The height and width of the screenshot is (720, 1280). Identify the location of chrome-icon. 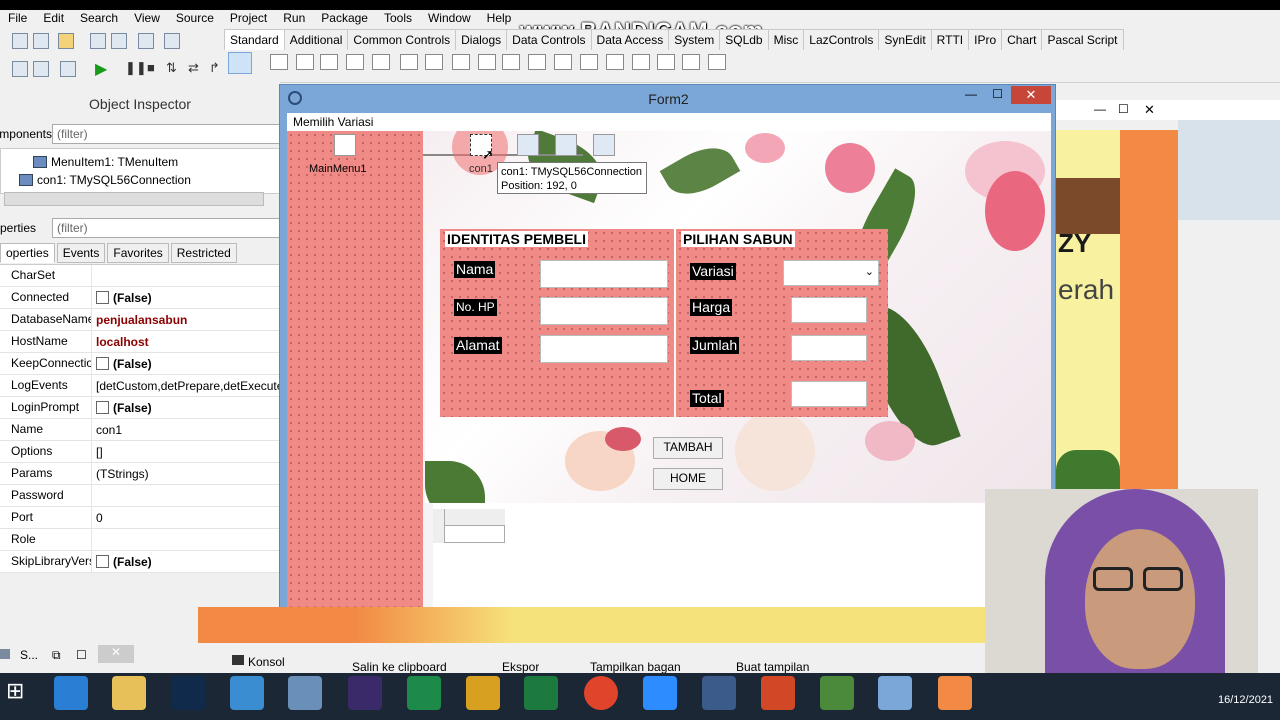
(601, 693).